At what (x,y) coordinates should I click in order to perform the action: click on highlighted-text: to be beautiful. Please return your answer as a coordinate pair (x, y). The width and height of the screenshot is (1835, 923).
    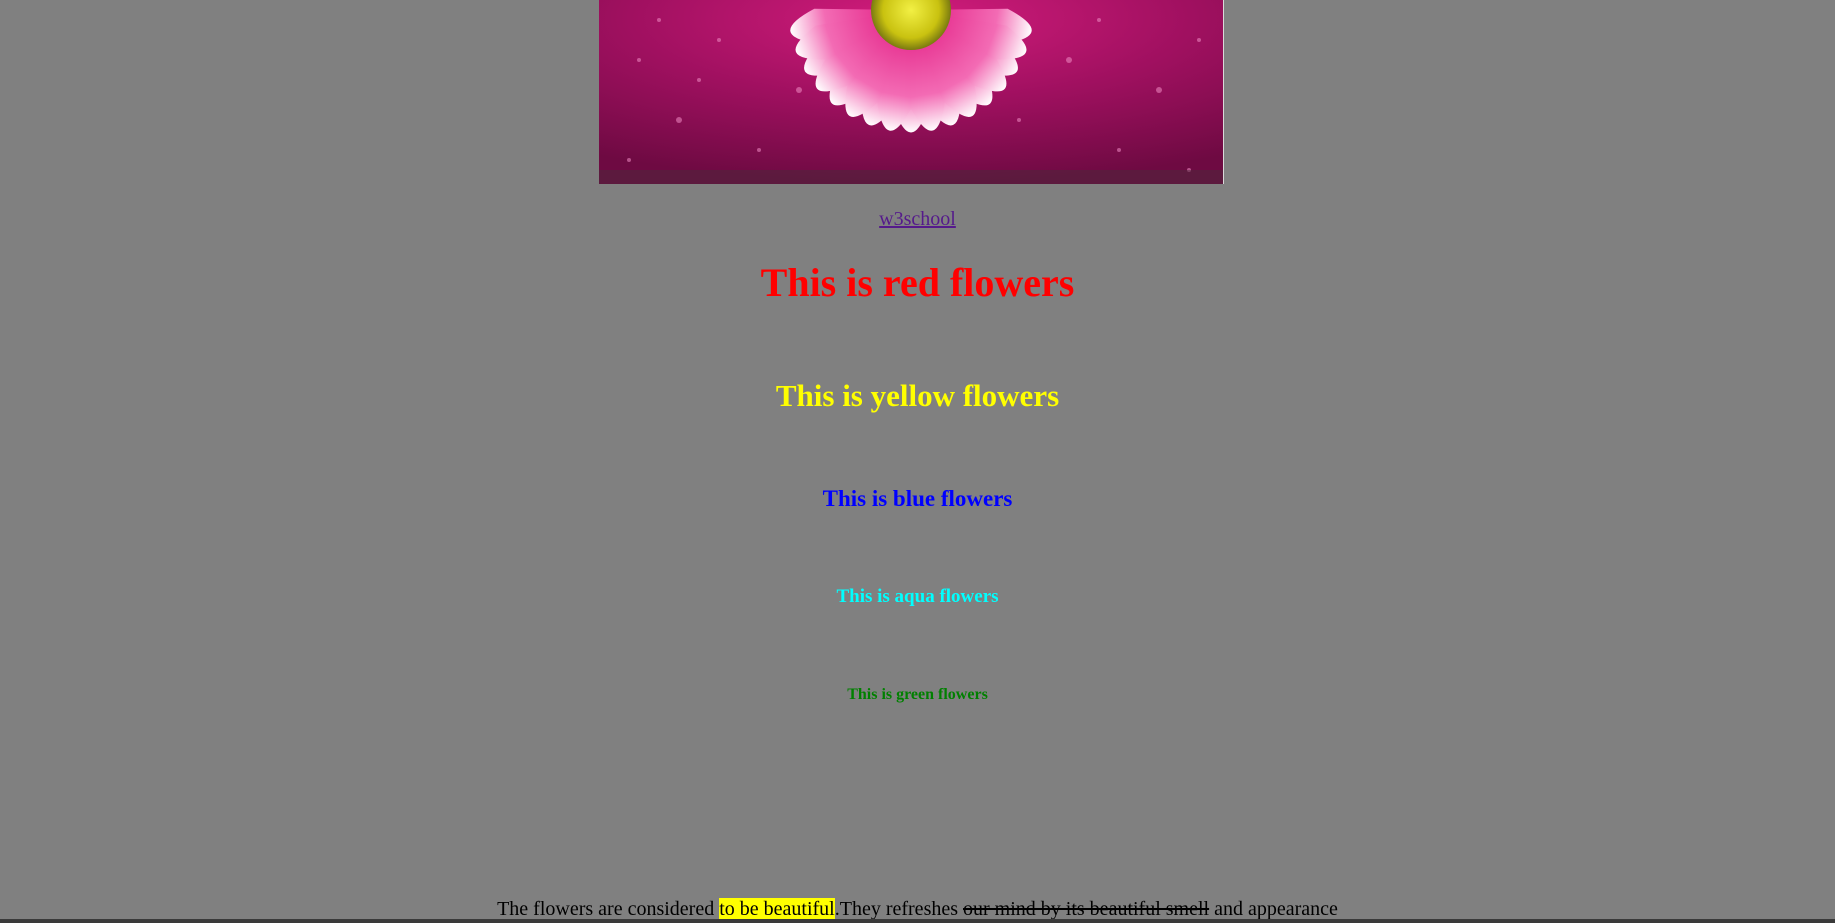
    Looking at the image, I should click on (777, 909).